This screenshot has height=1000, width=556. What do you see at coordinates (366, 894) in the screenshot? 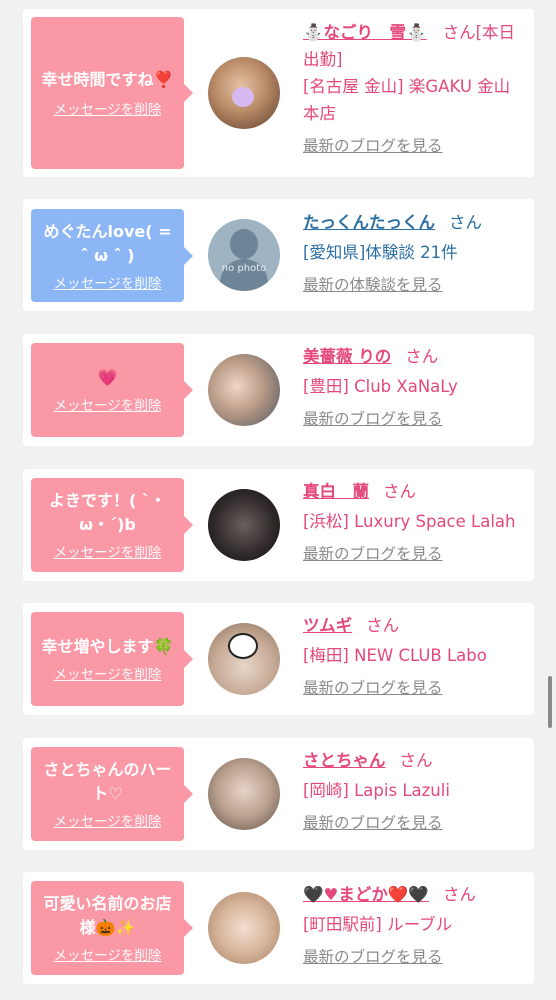
I see `girl-name-link: 🖤♥まどか❤️🖤` at bounding box center [366, 894].